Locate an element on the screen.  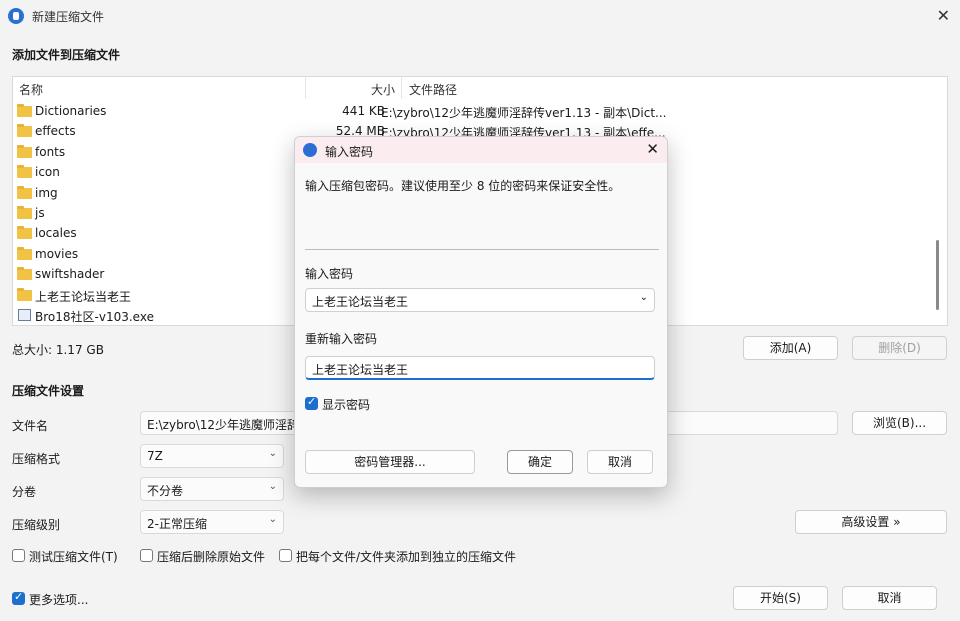
level-label: 压缩级别 is located at coordinates (36, 525).